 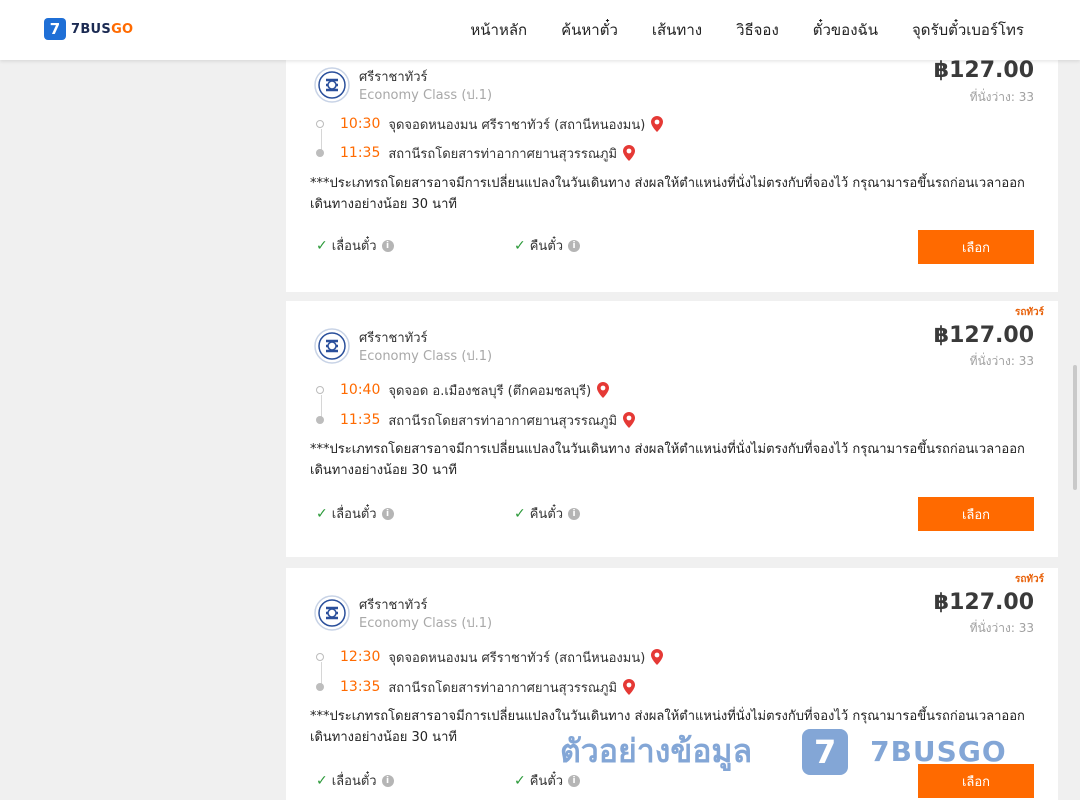 What do you see at coordinates (360, 124) in the screenshot?
I see `departure-time: 10:30` at bounding box center [360, 124].